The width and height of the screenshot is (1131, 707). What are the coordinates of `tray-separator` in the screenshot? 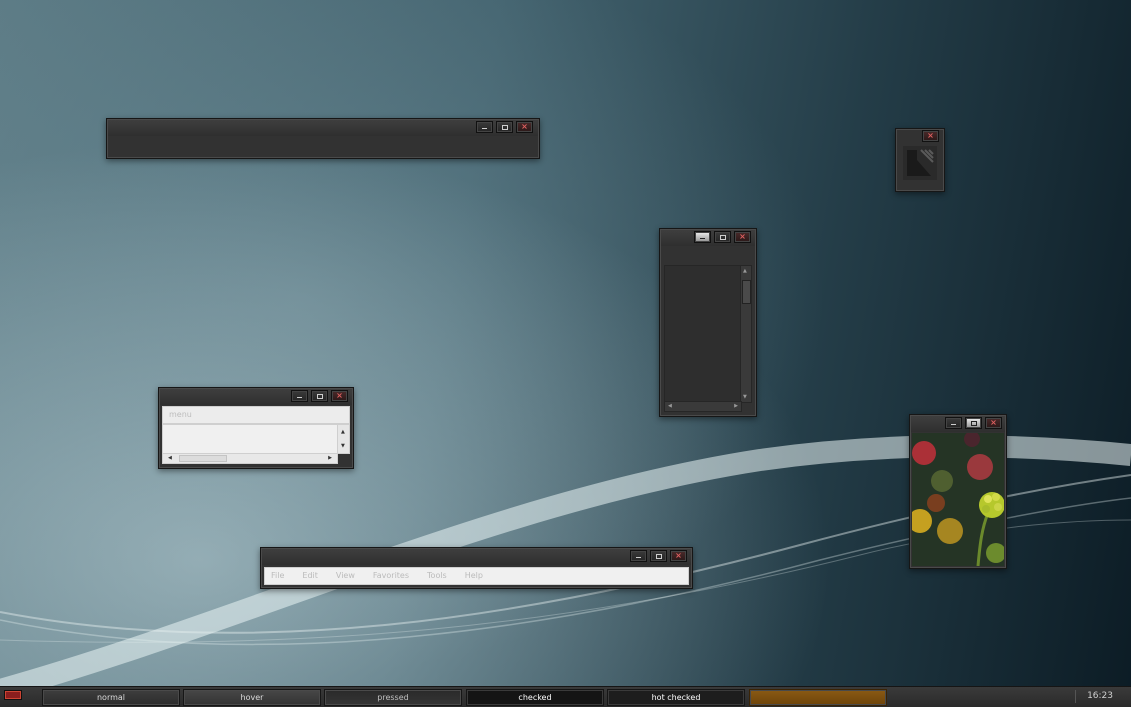 It's located at (1075, 696).